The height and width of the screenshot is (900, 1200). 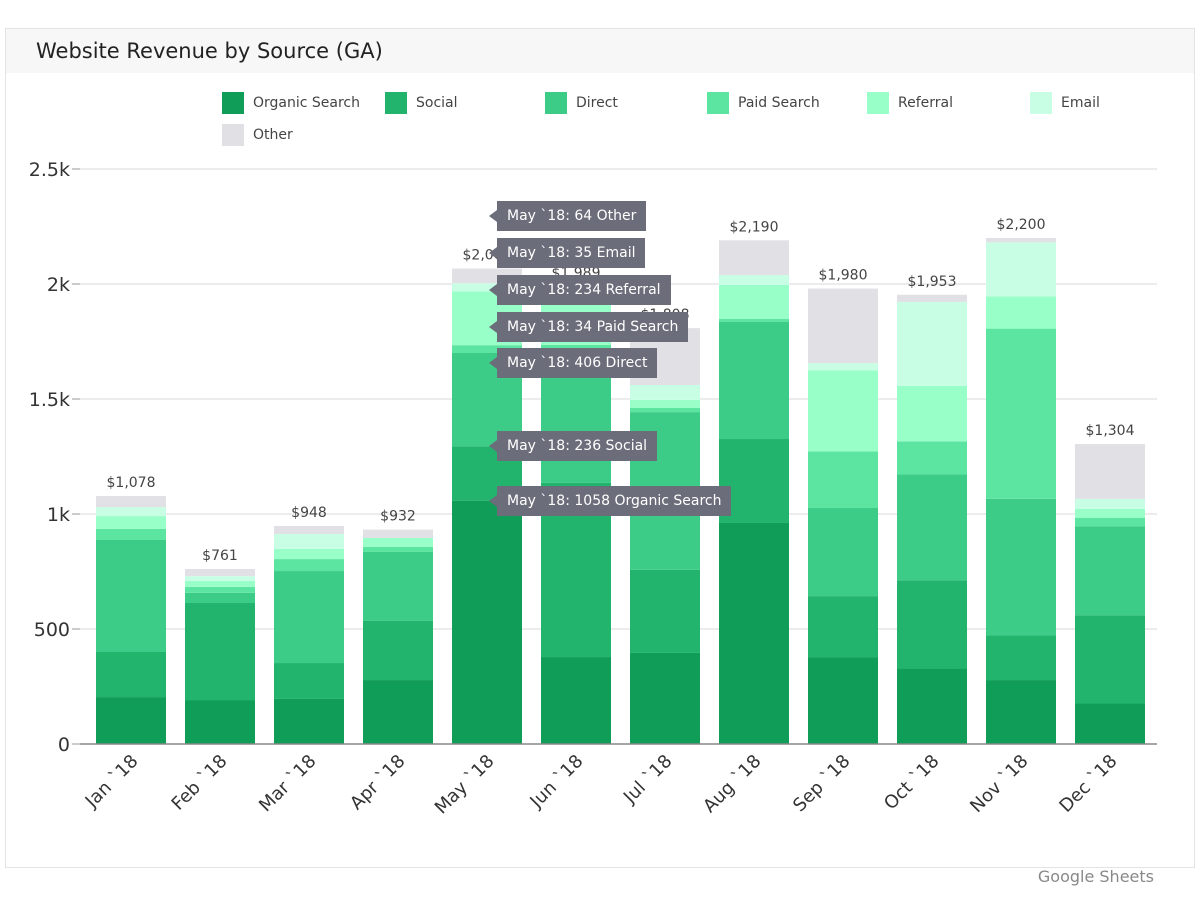 I want to click on tooltip: May `18: 64 Other, so click(x=567, y=216).